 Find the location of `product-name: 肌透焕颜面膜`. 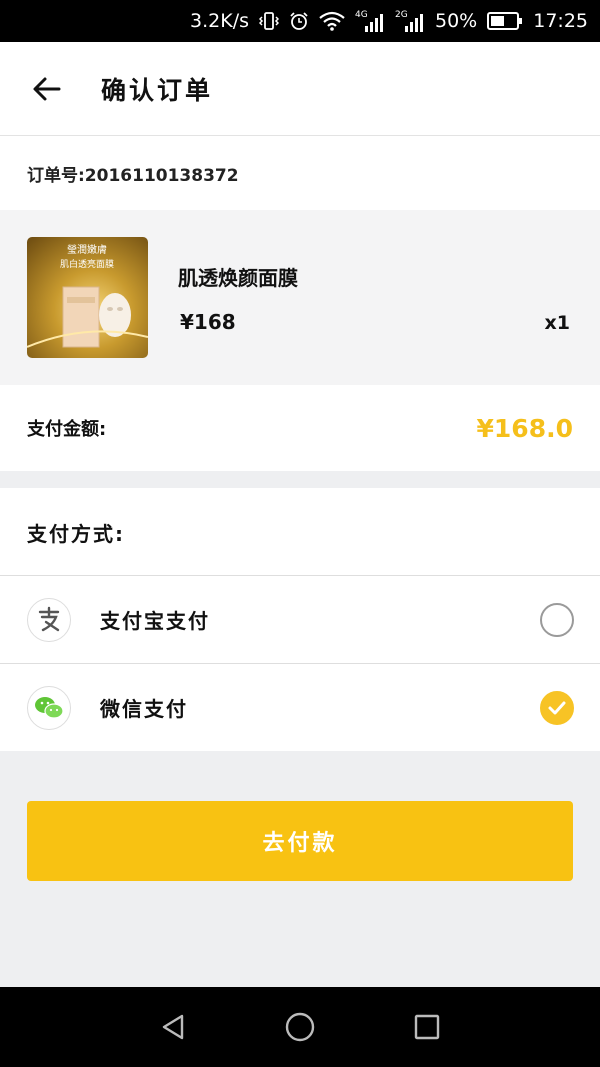

product-name: 肌透焕颜面膜 is located at coordinates (238, 278).